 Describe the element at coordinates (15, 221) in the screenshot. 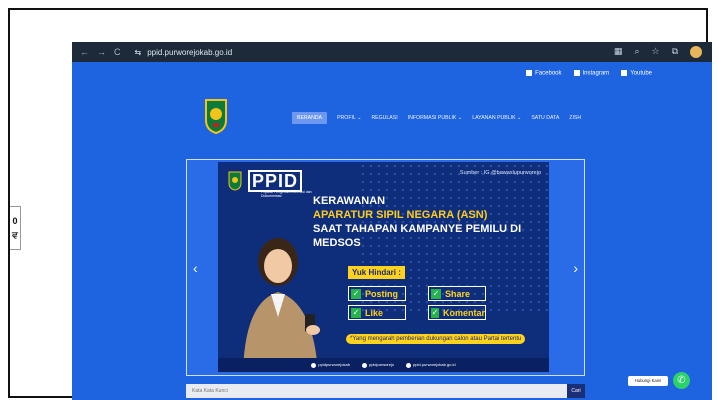

I see `side-widget-top: 0` at that location.